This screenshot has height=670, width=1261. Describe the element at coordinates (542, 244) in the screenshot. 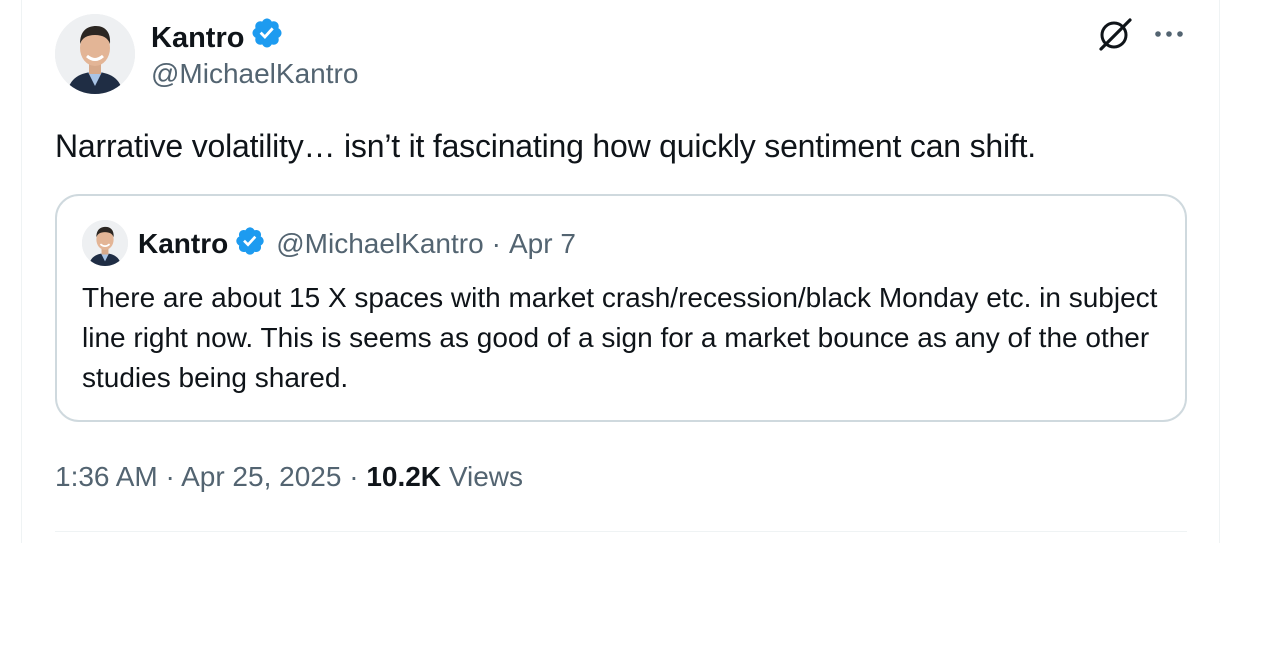

I see `quoted-tweet-date: Apr 7` at that location.